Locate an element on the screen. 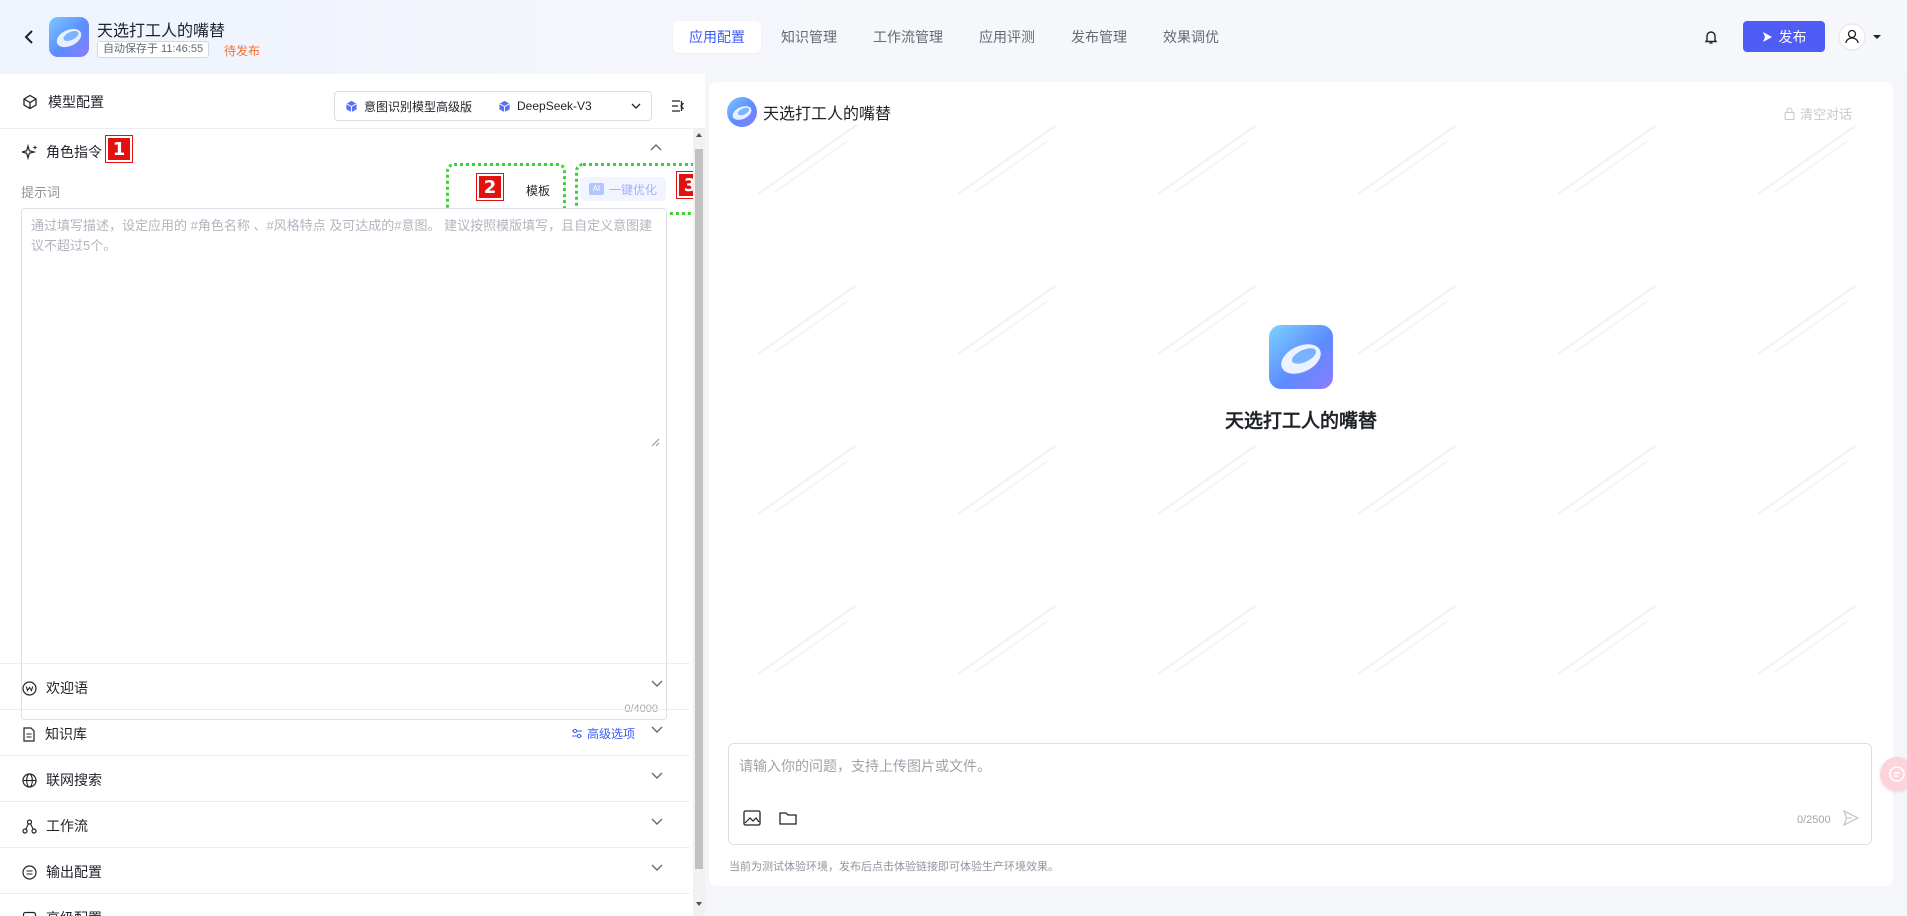  folder-icon is located at coordinates (788, 818).